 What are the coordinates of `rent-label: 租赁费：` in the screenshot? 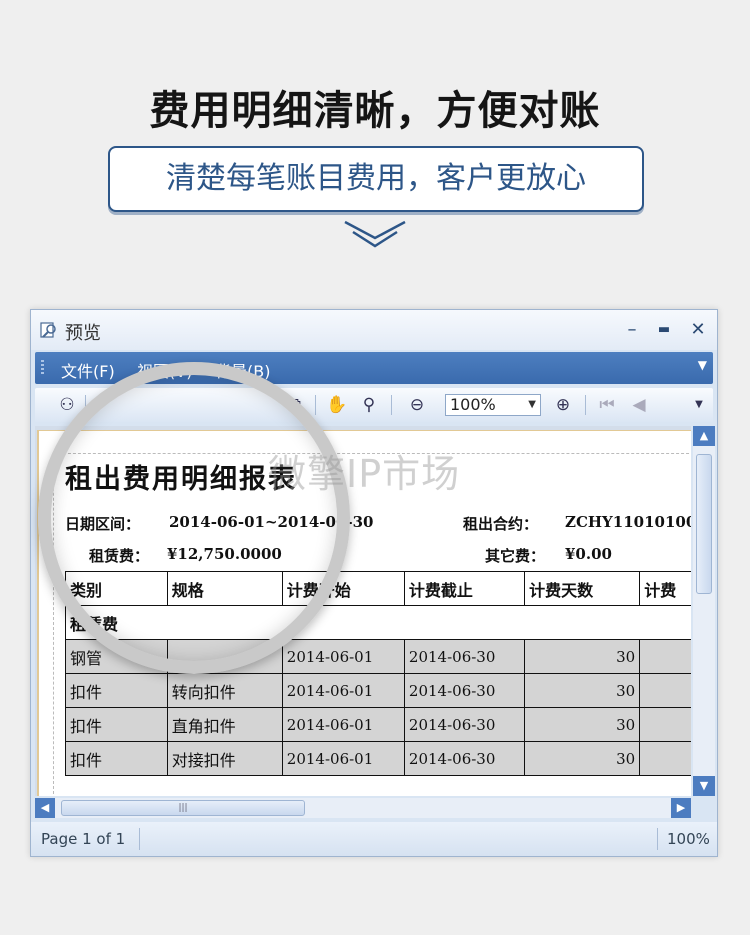 It's located at (119, 556).